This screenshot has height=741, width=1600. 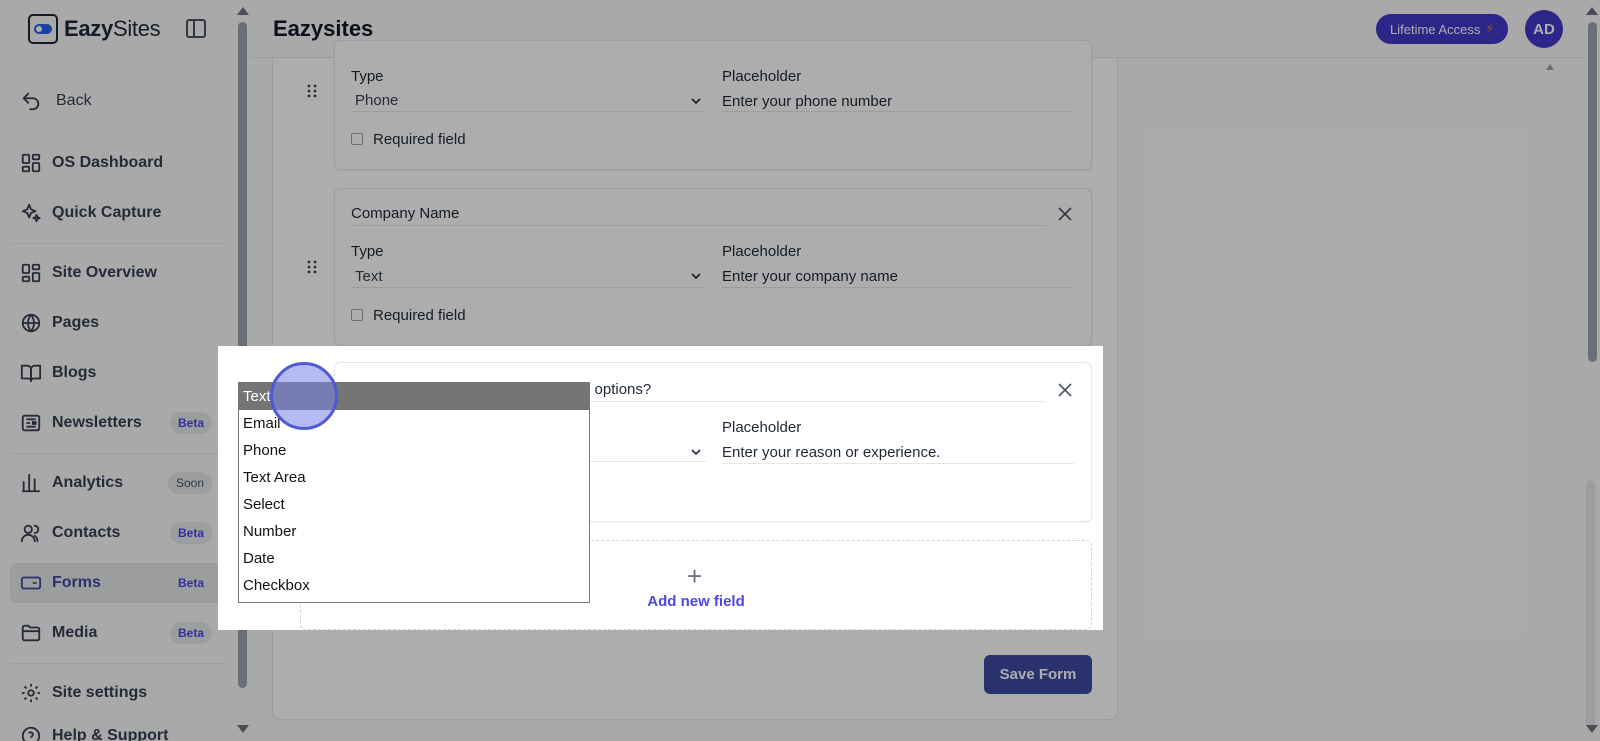 I want to click on placeholder-input: Enter your reason or experience., so click(x=831, y=452).